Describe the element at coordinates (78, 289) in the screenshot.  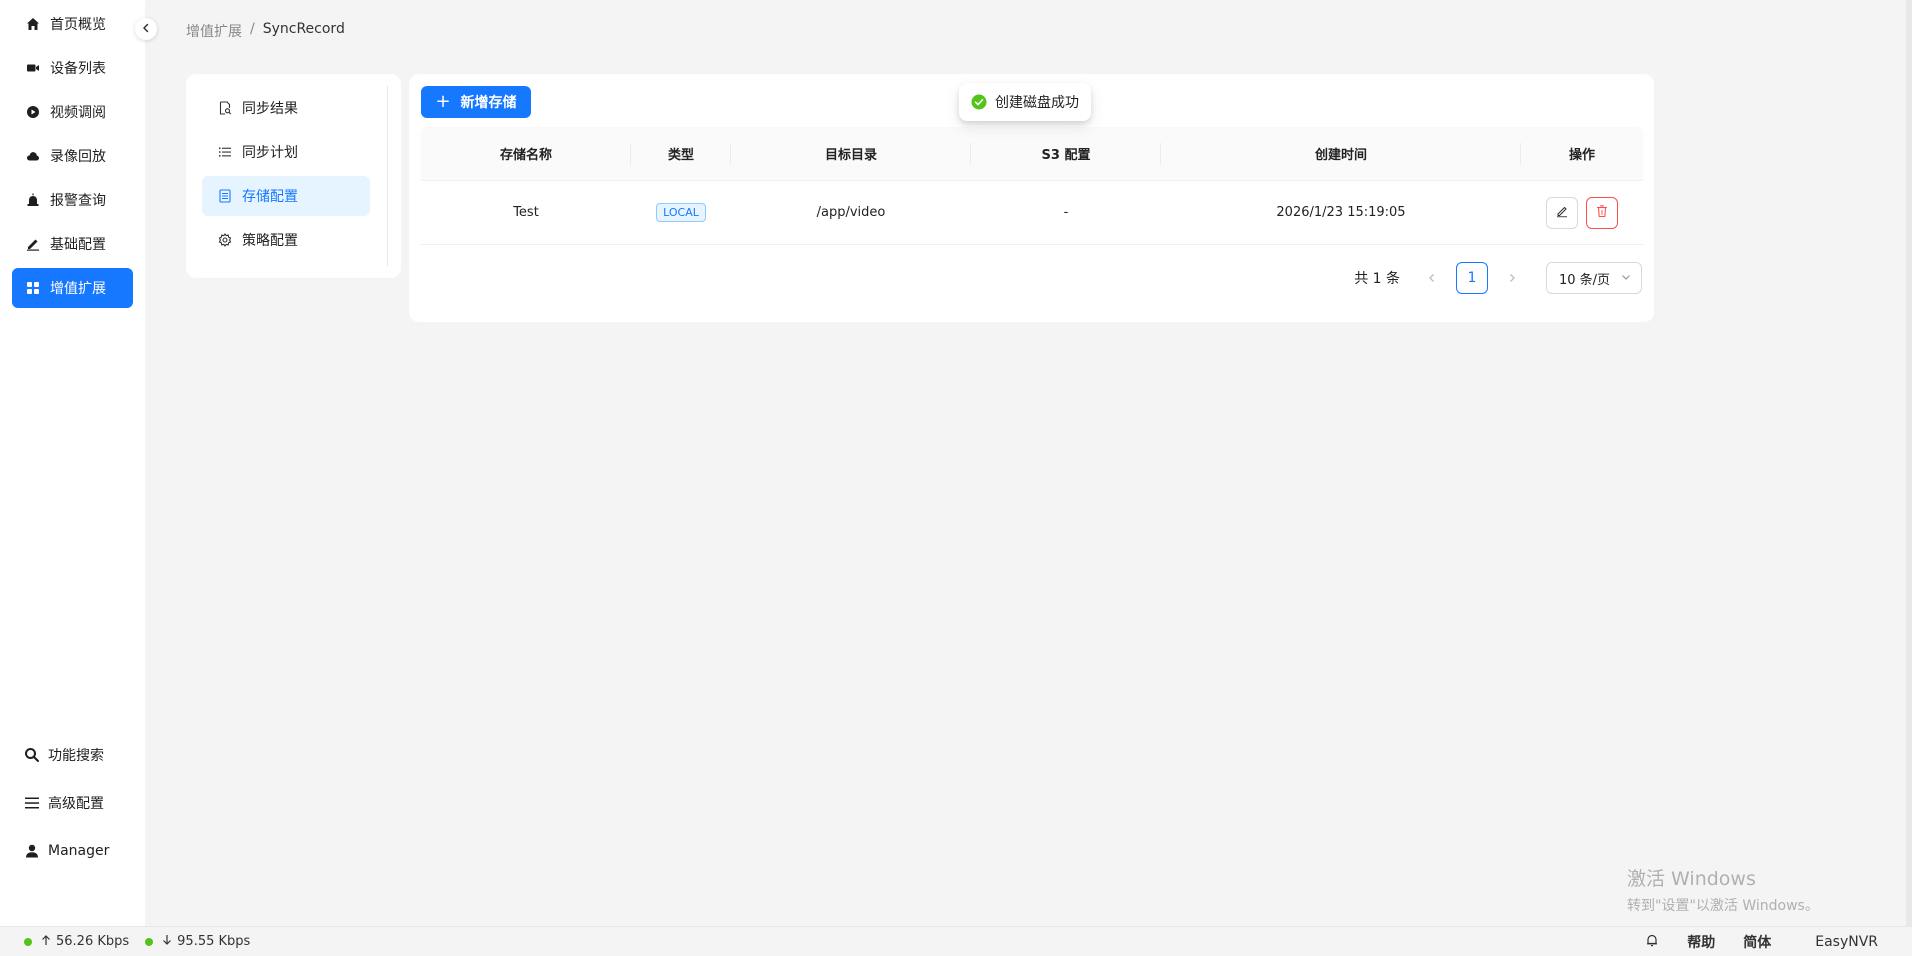
I see `nav-item-label: 增值扩展` at that location.